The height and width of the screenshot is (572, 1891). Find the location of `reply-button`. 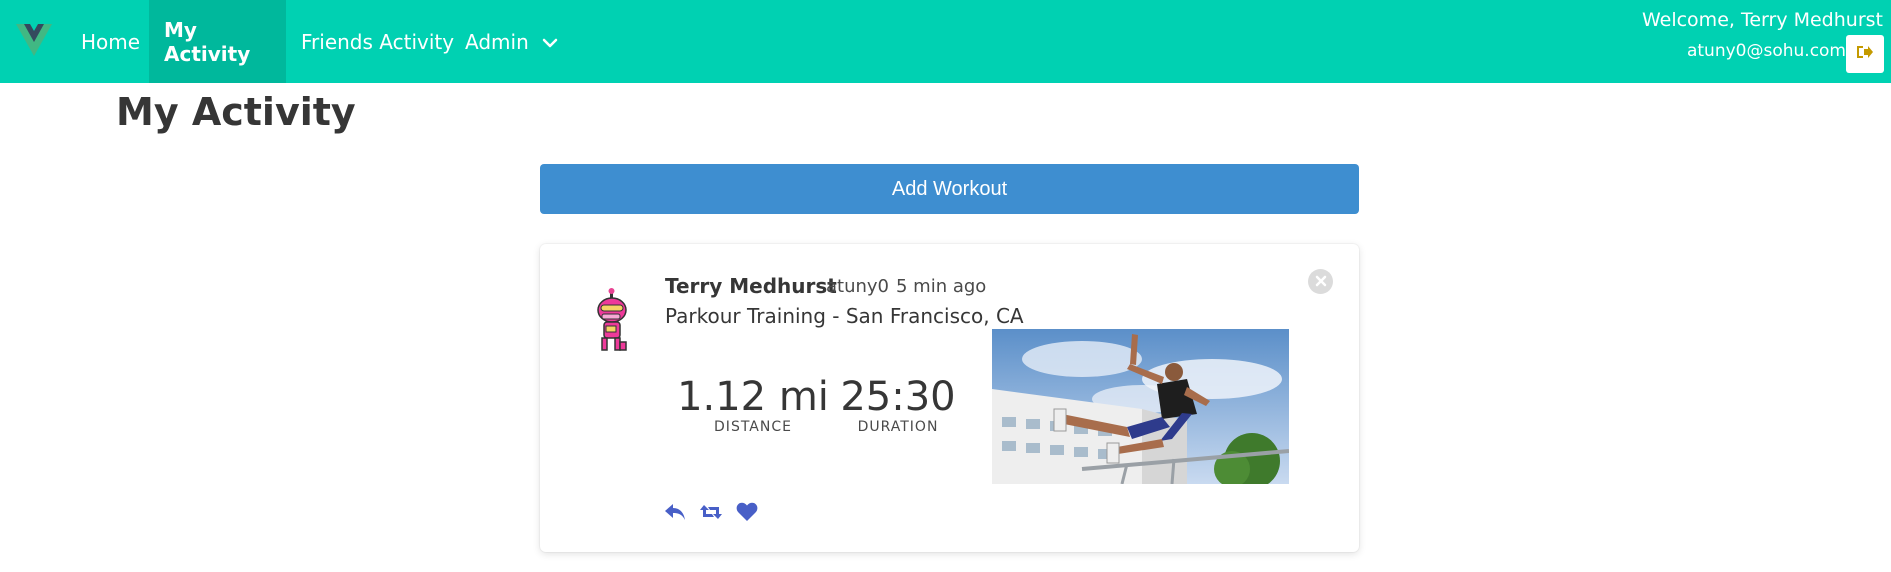

reply-button is located at coordinates (675, 514).